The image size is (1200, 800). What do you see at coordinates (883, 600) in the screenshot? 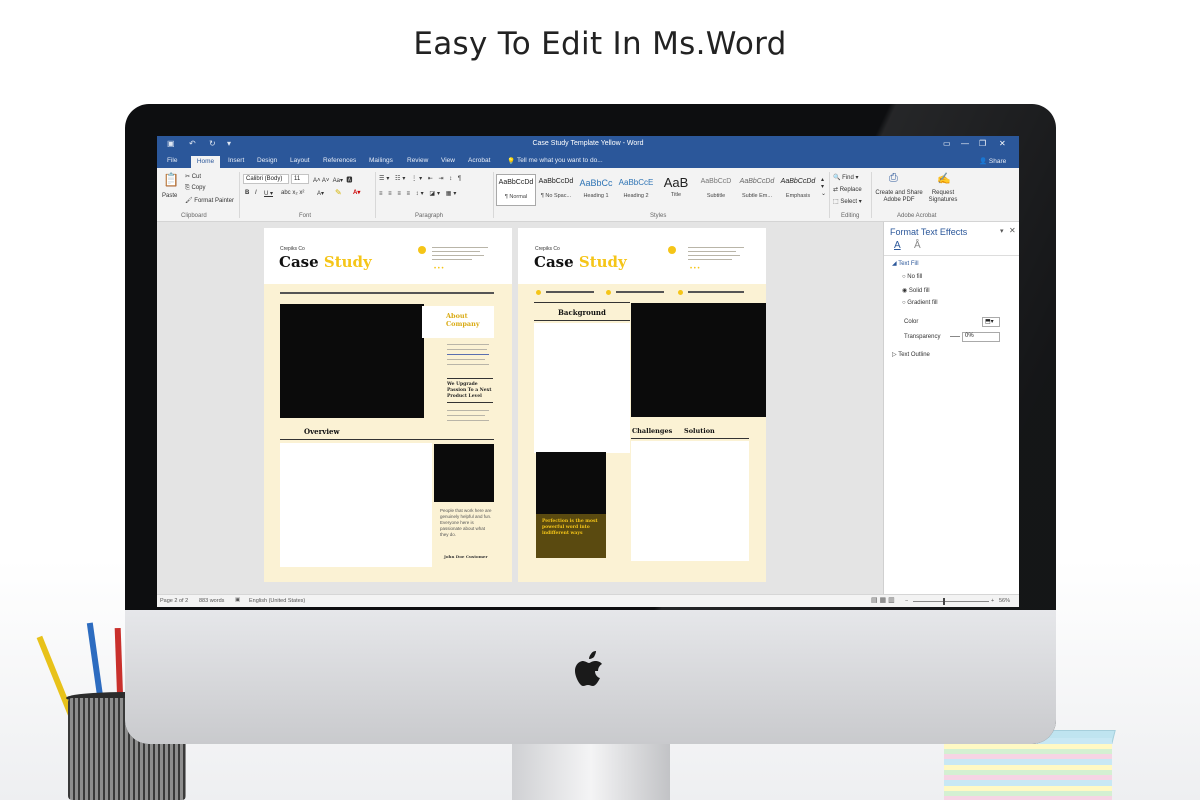
I see `view-buttons: ▤ ▦ ▥` at bounding box center [883, 600].